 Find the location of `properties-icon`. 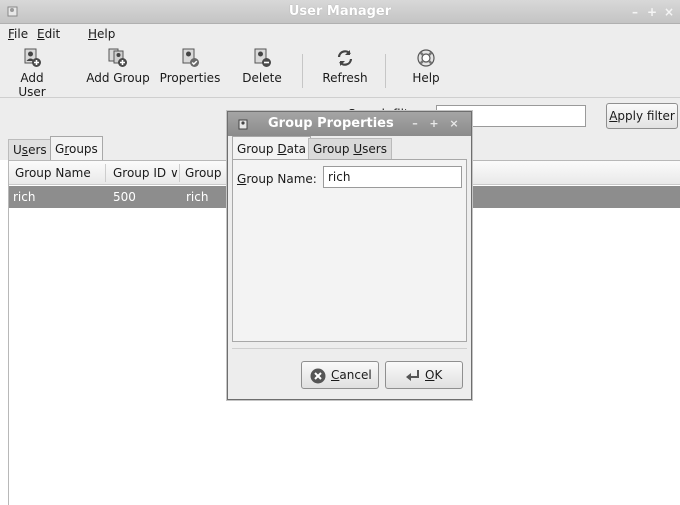

properties-icon is located at coordinates (190, 57).